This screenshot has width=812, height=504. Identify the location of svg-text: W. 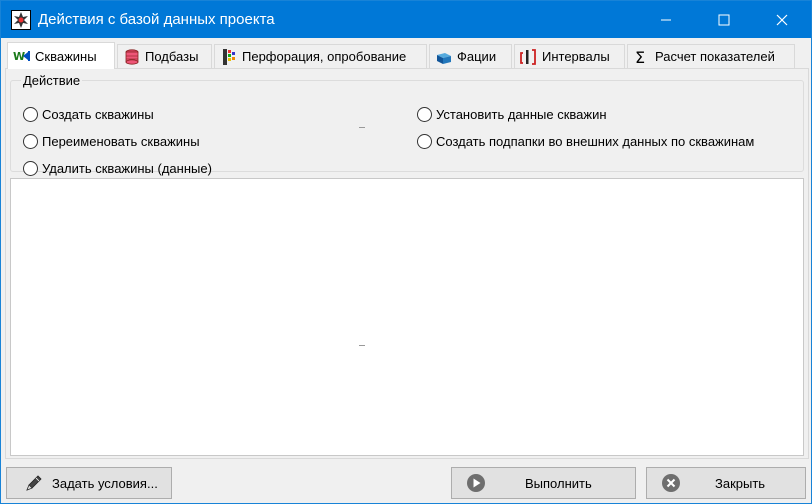
(19, 56).